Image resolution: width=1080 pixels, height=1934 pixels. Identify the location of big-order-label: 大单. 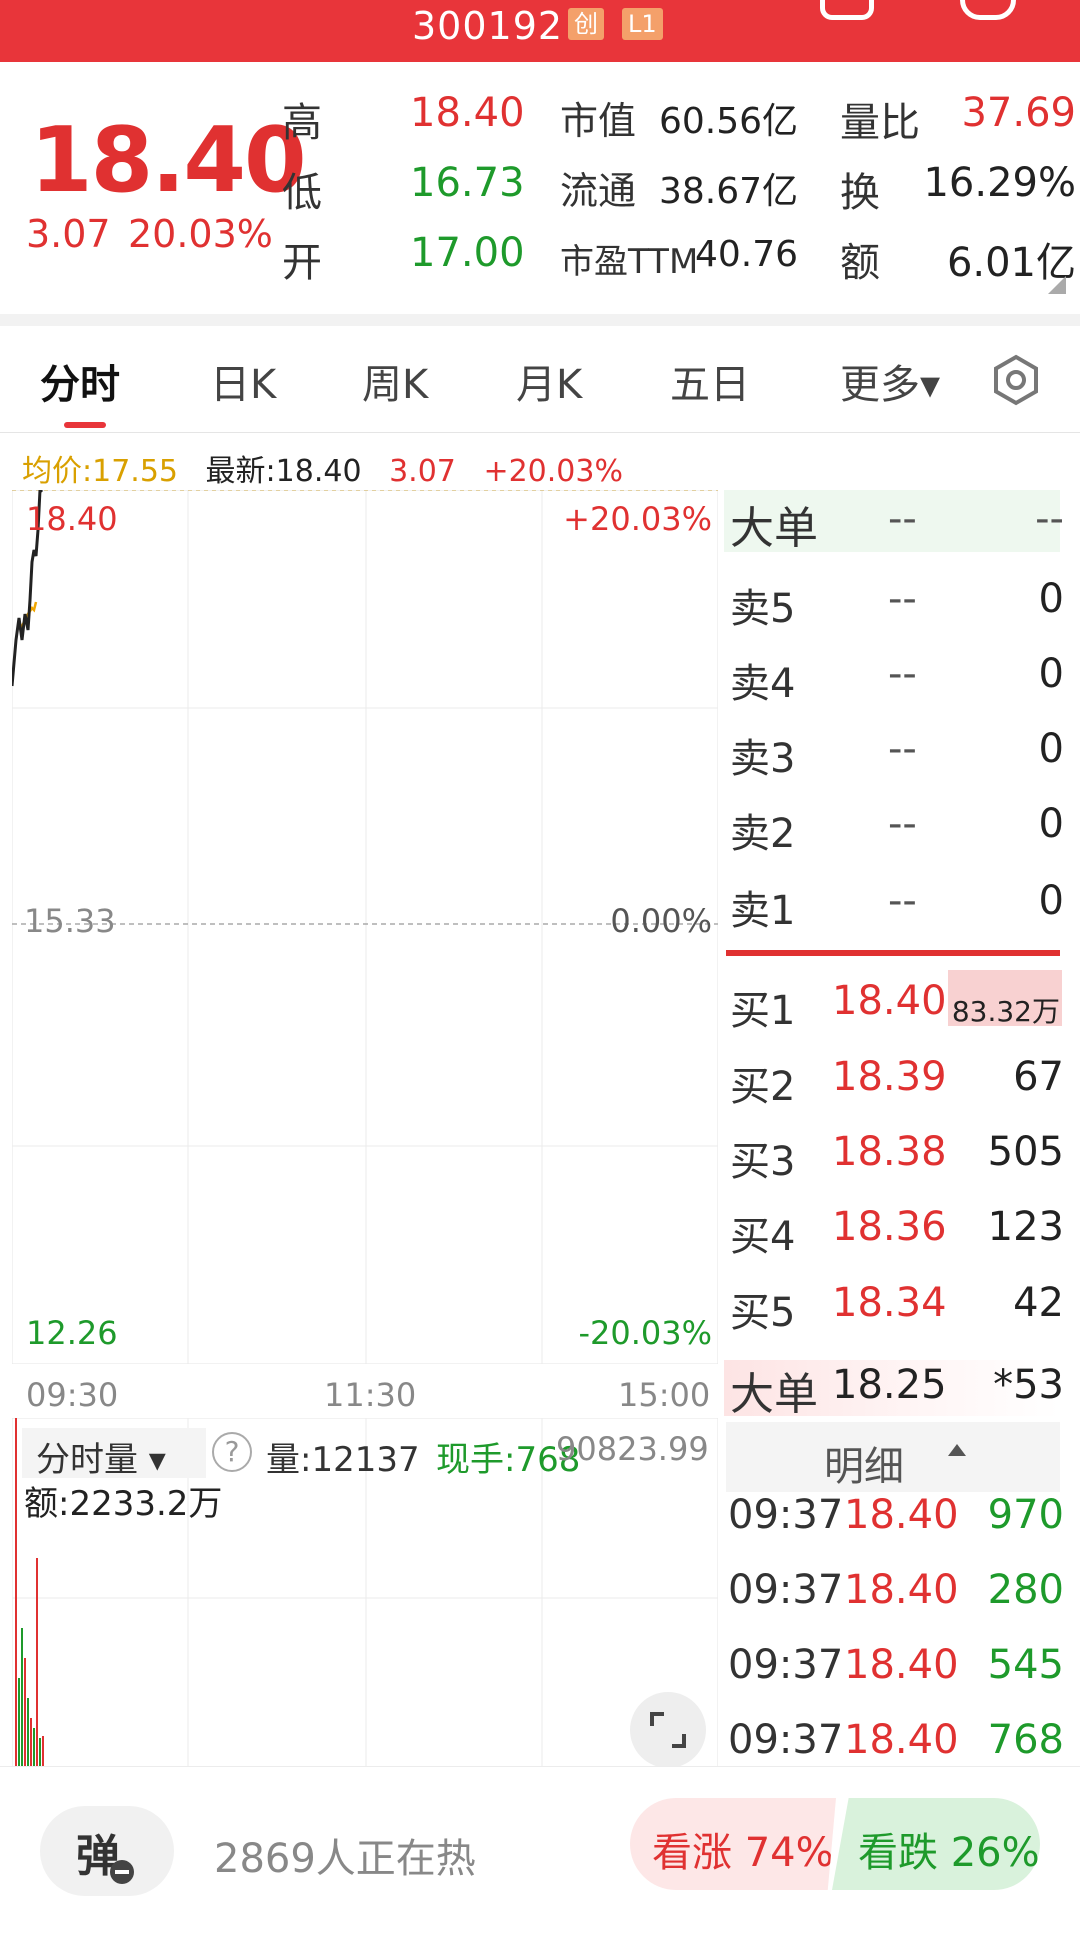
(774, 528).